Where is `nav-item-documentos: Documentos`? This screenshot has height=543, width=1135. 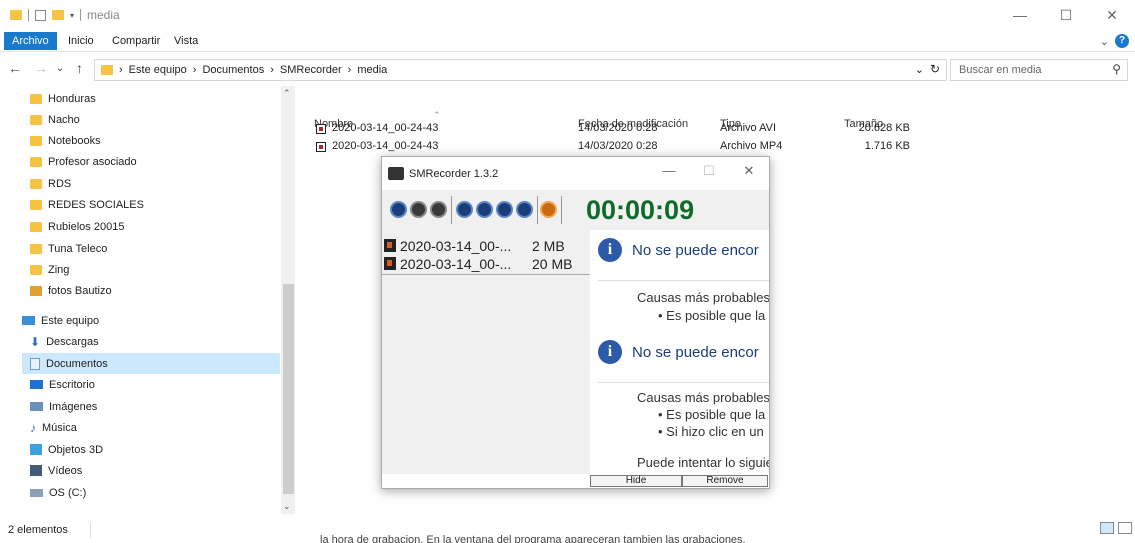
nav-item-documentos: Documentos is located at coordinates (151, 363).